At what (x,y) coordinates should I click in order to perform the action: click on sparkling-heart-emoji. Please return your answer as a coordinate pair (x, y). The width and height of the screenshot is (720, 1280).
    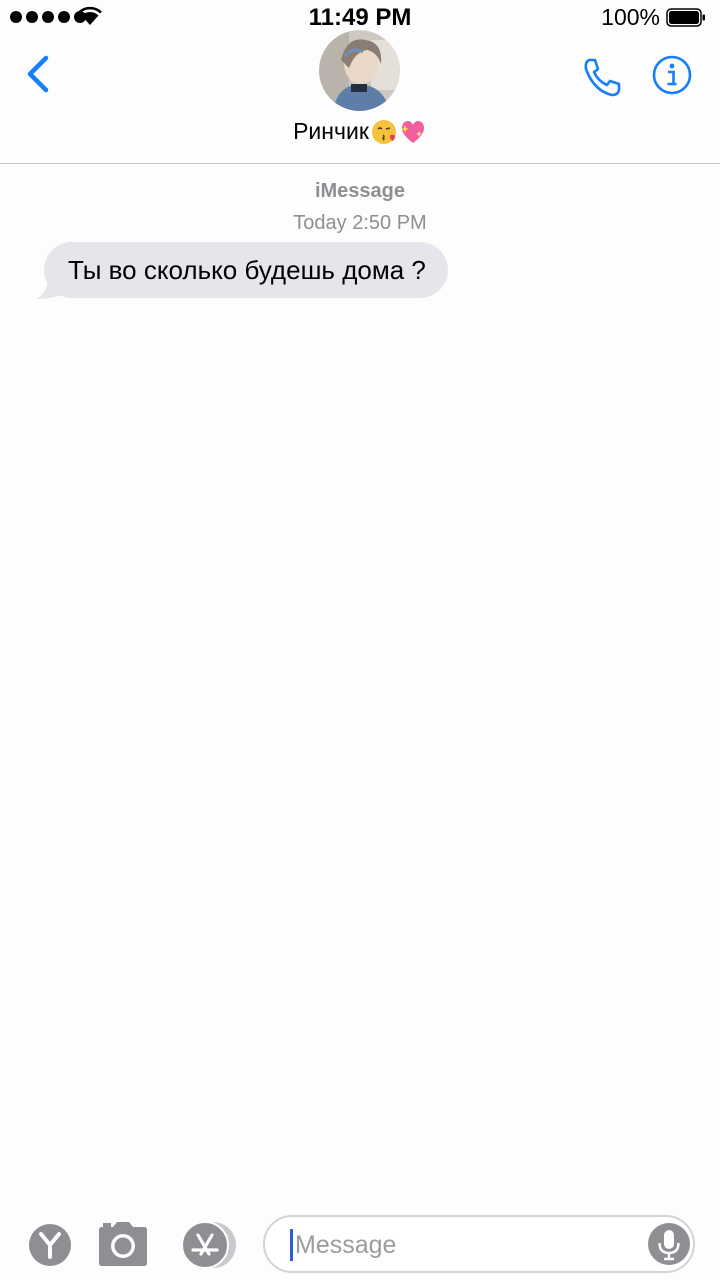
    Looking at the image, I should click on (412, 131).